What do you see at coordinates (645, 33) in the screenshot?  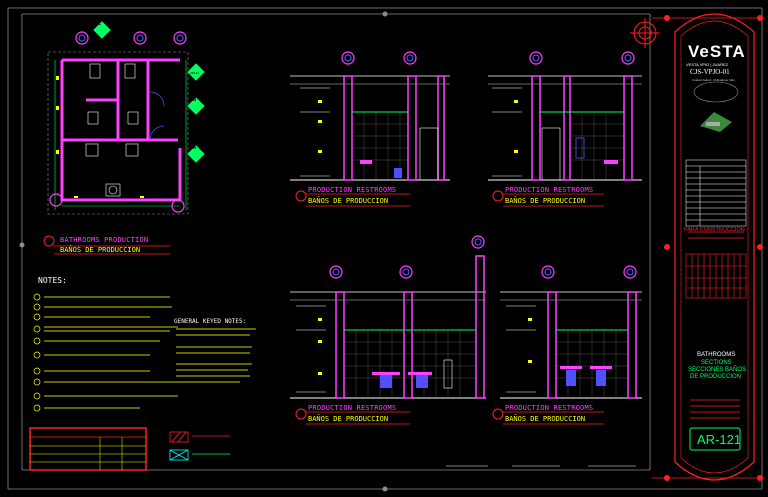 I see `north-arrow-icon` at bounding box center [645, 33].